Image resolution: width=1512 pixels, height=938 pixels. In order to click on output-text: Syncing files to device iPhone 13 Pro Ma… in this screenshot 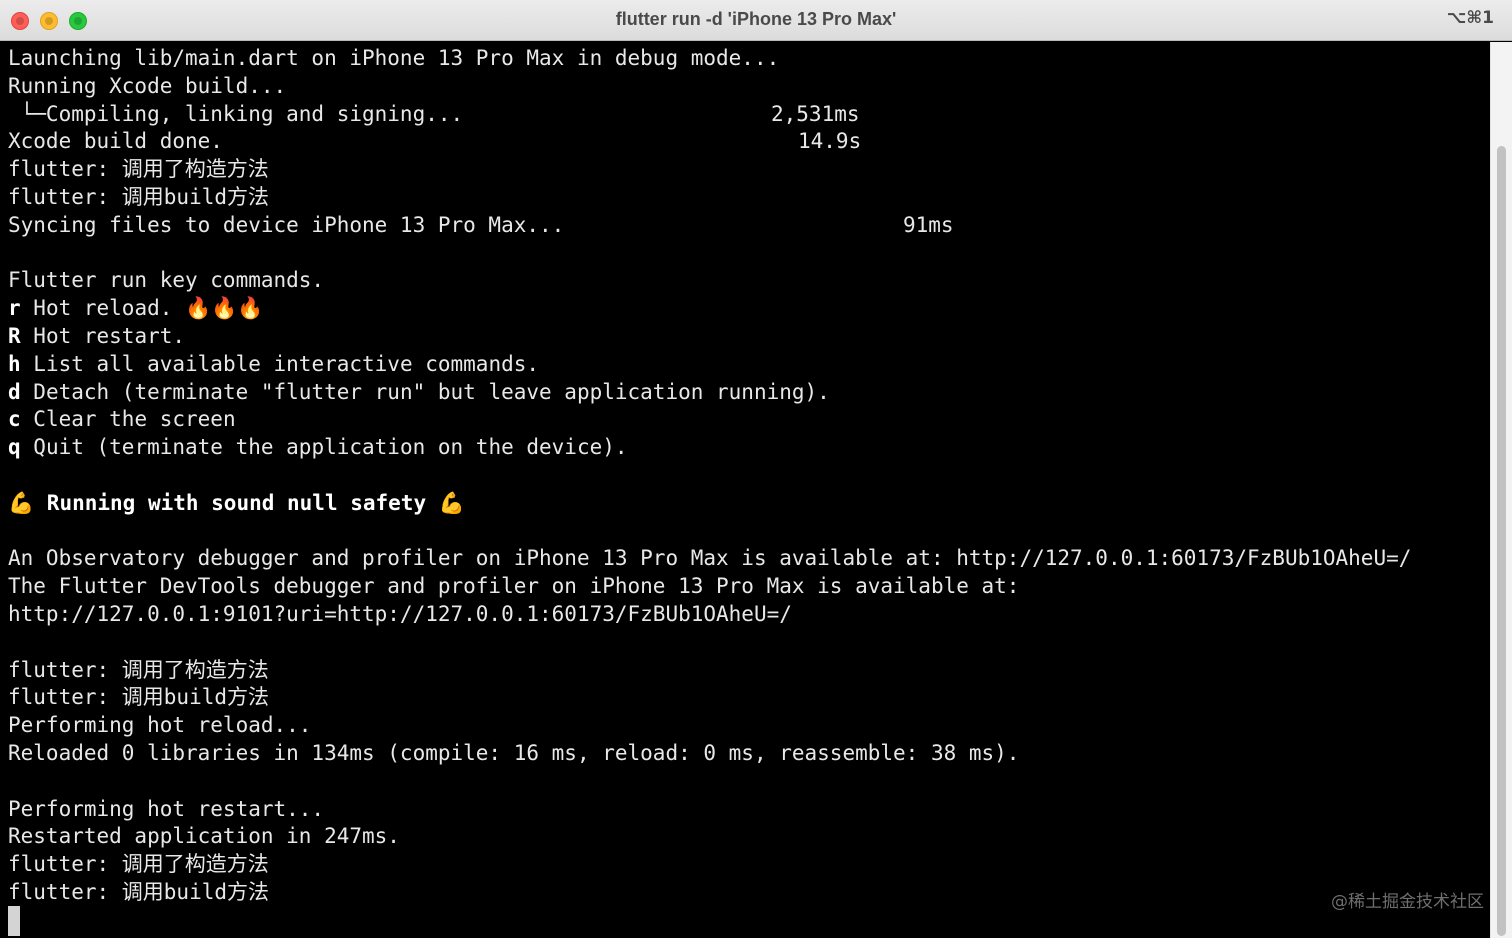, I will do `click(286, 224)`.